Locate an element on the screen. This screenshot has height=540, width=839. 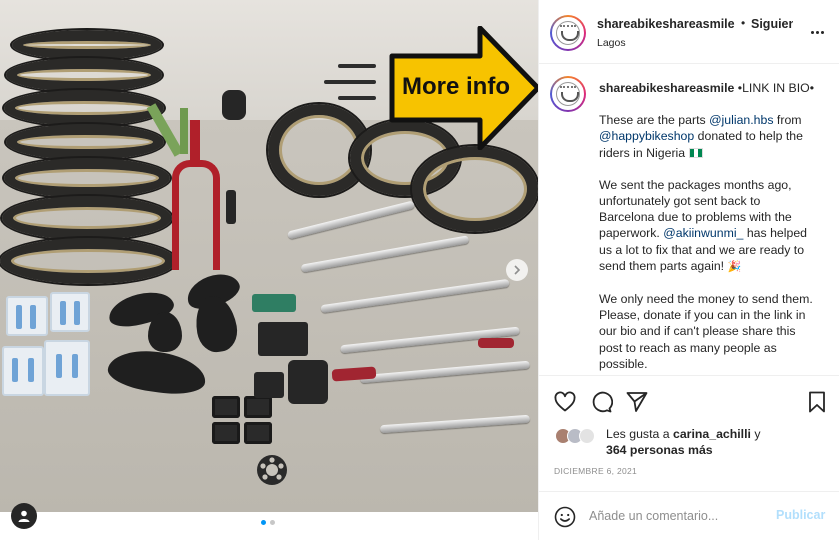
publish-button: Publicar is located at coordinates (800, 515).